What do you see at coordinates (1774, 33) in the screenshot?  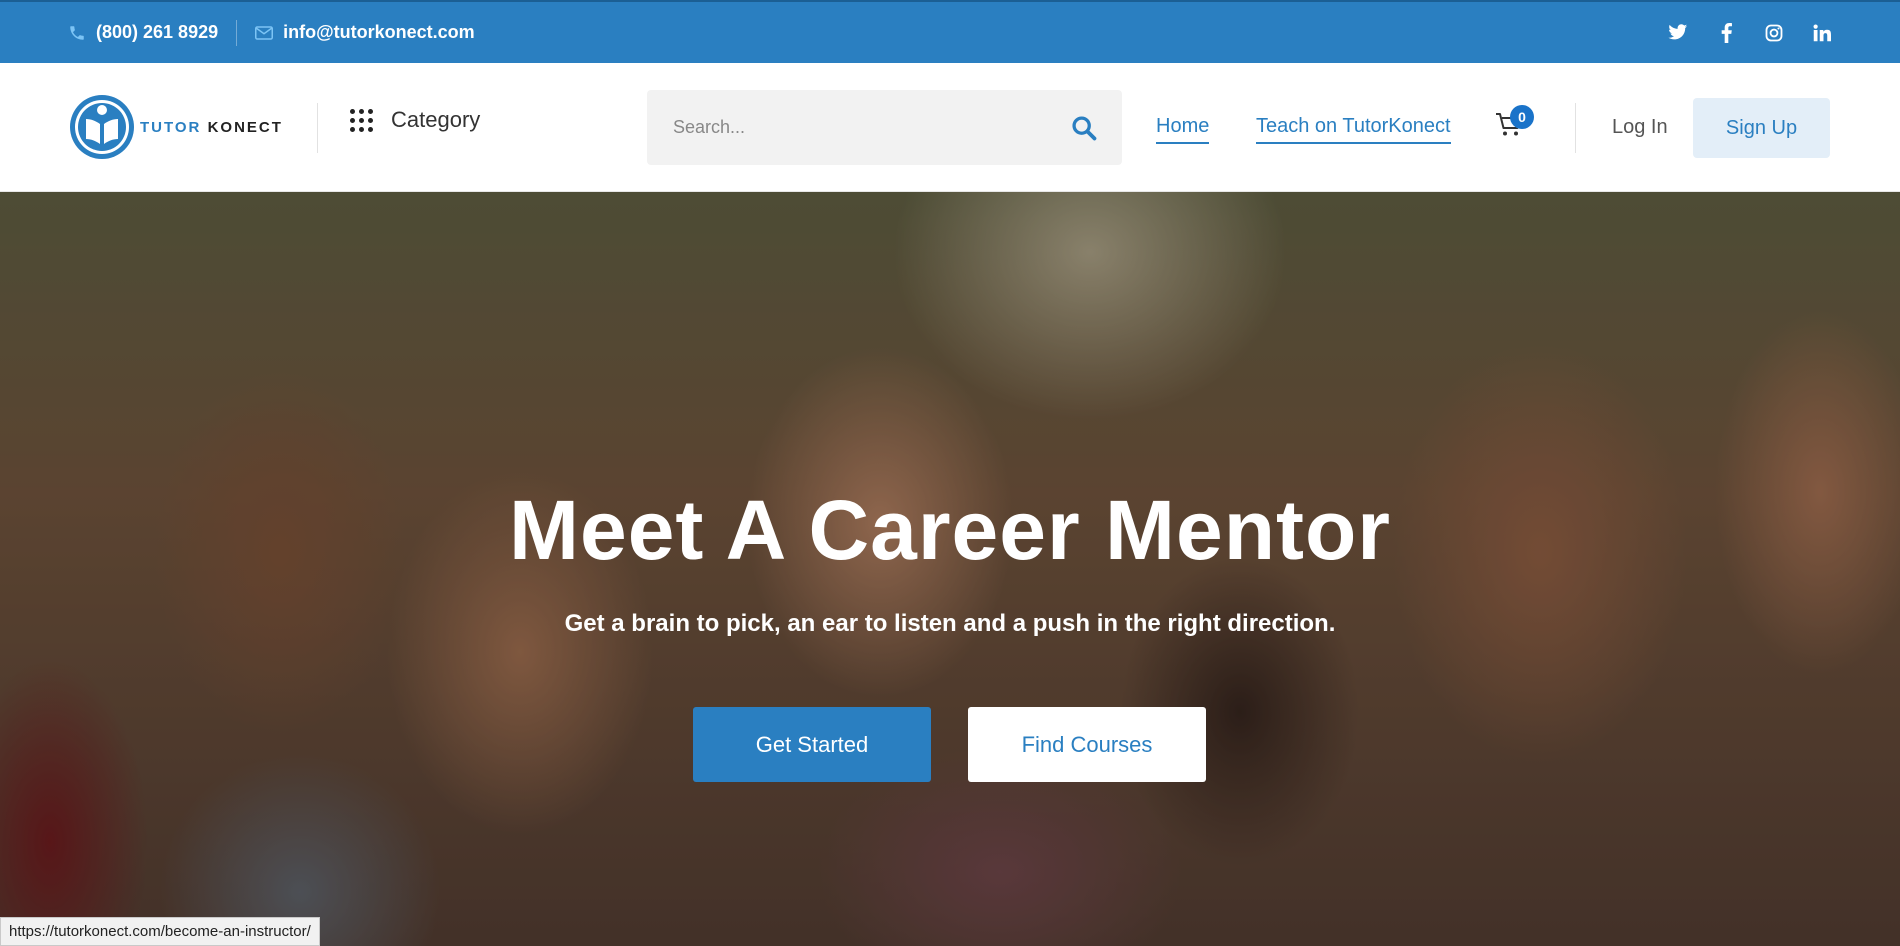 I see `instagram-icon` at bounding box center [1774, 33].